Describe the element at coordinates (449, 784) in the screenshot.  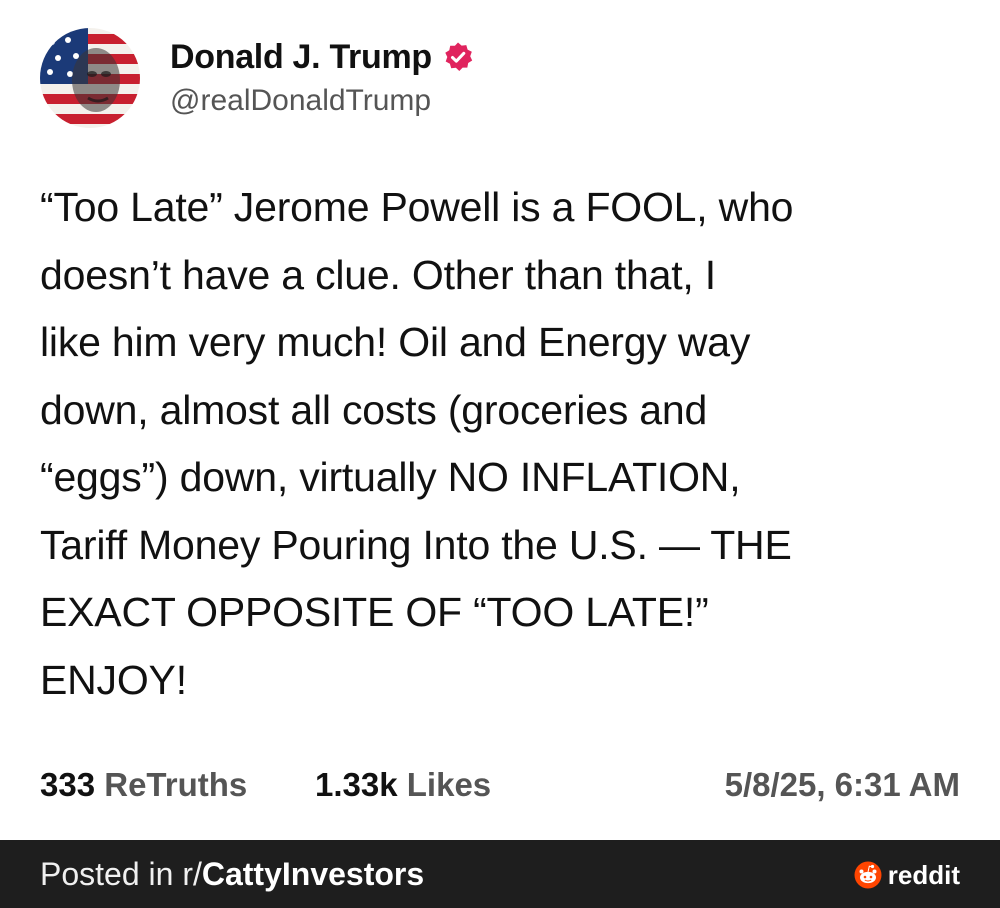
I see `likes-label: Likes` at that location.